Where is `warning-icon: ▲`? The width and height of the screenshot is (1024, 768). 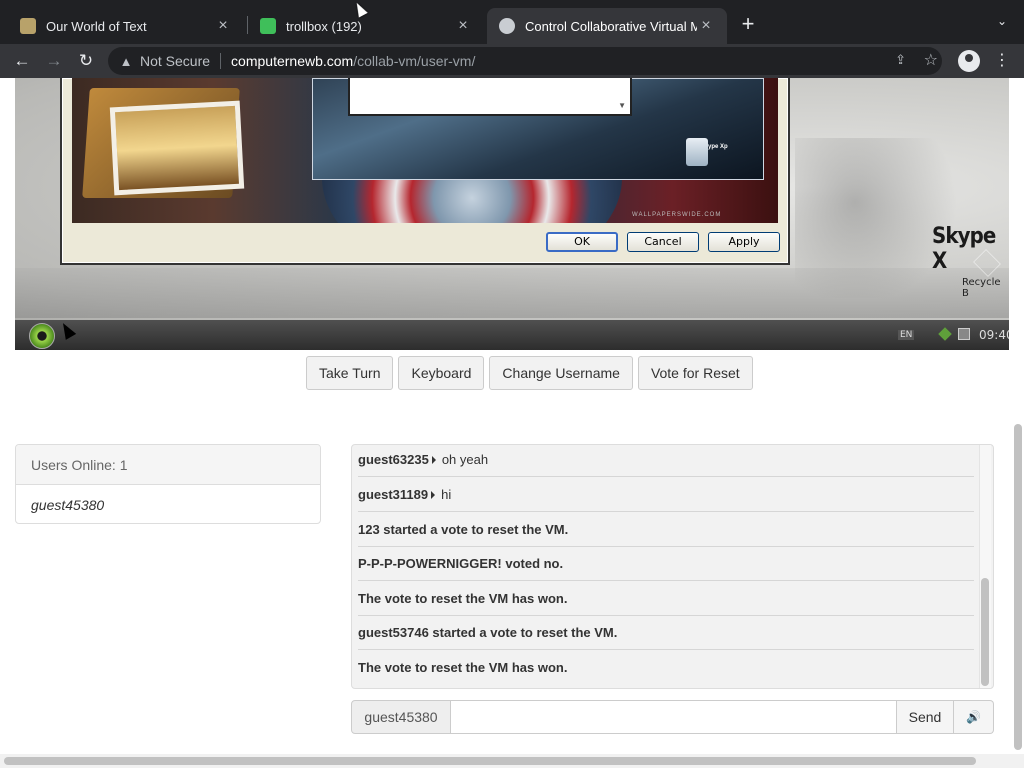
warning-icon: ▲ is located at coordinates (126, 61).